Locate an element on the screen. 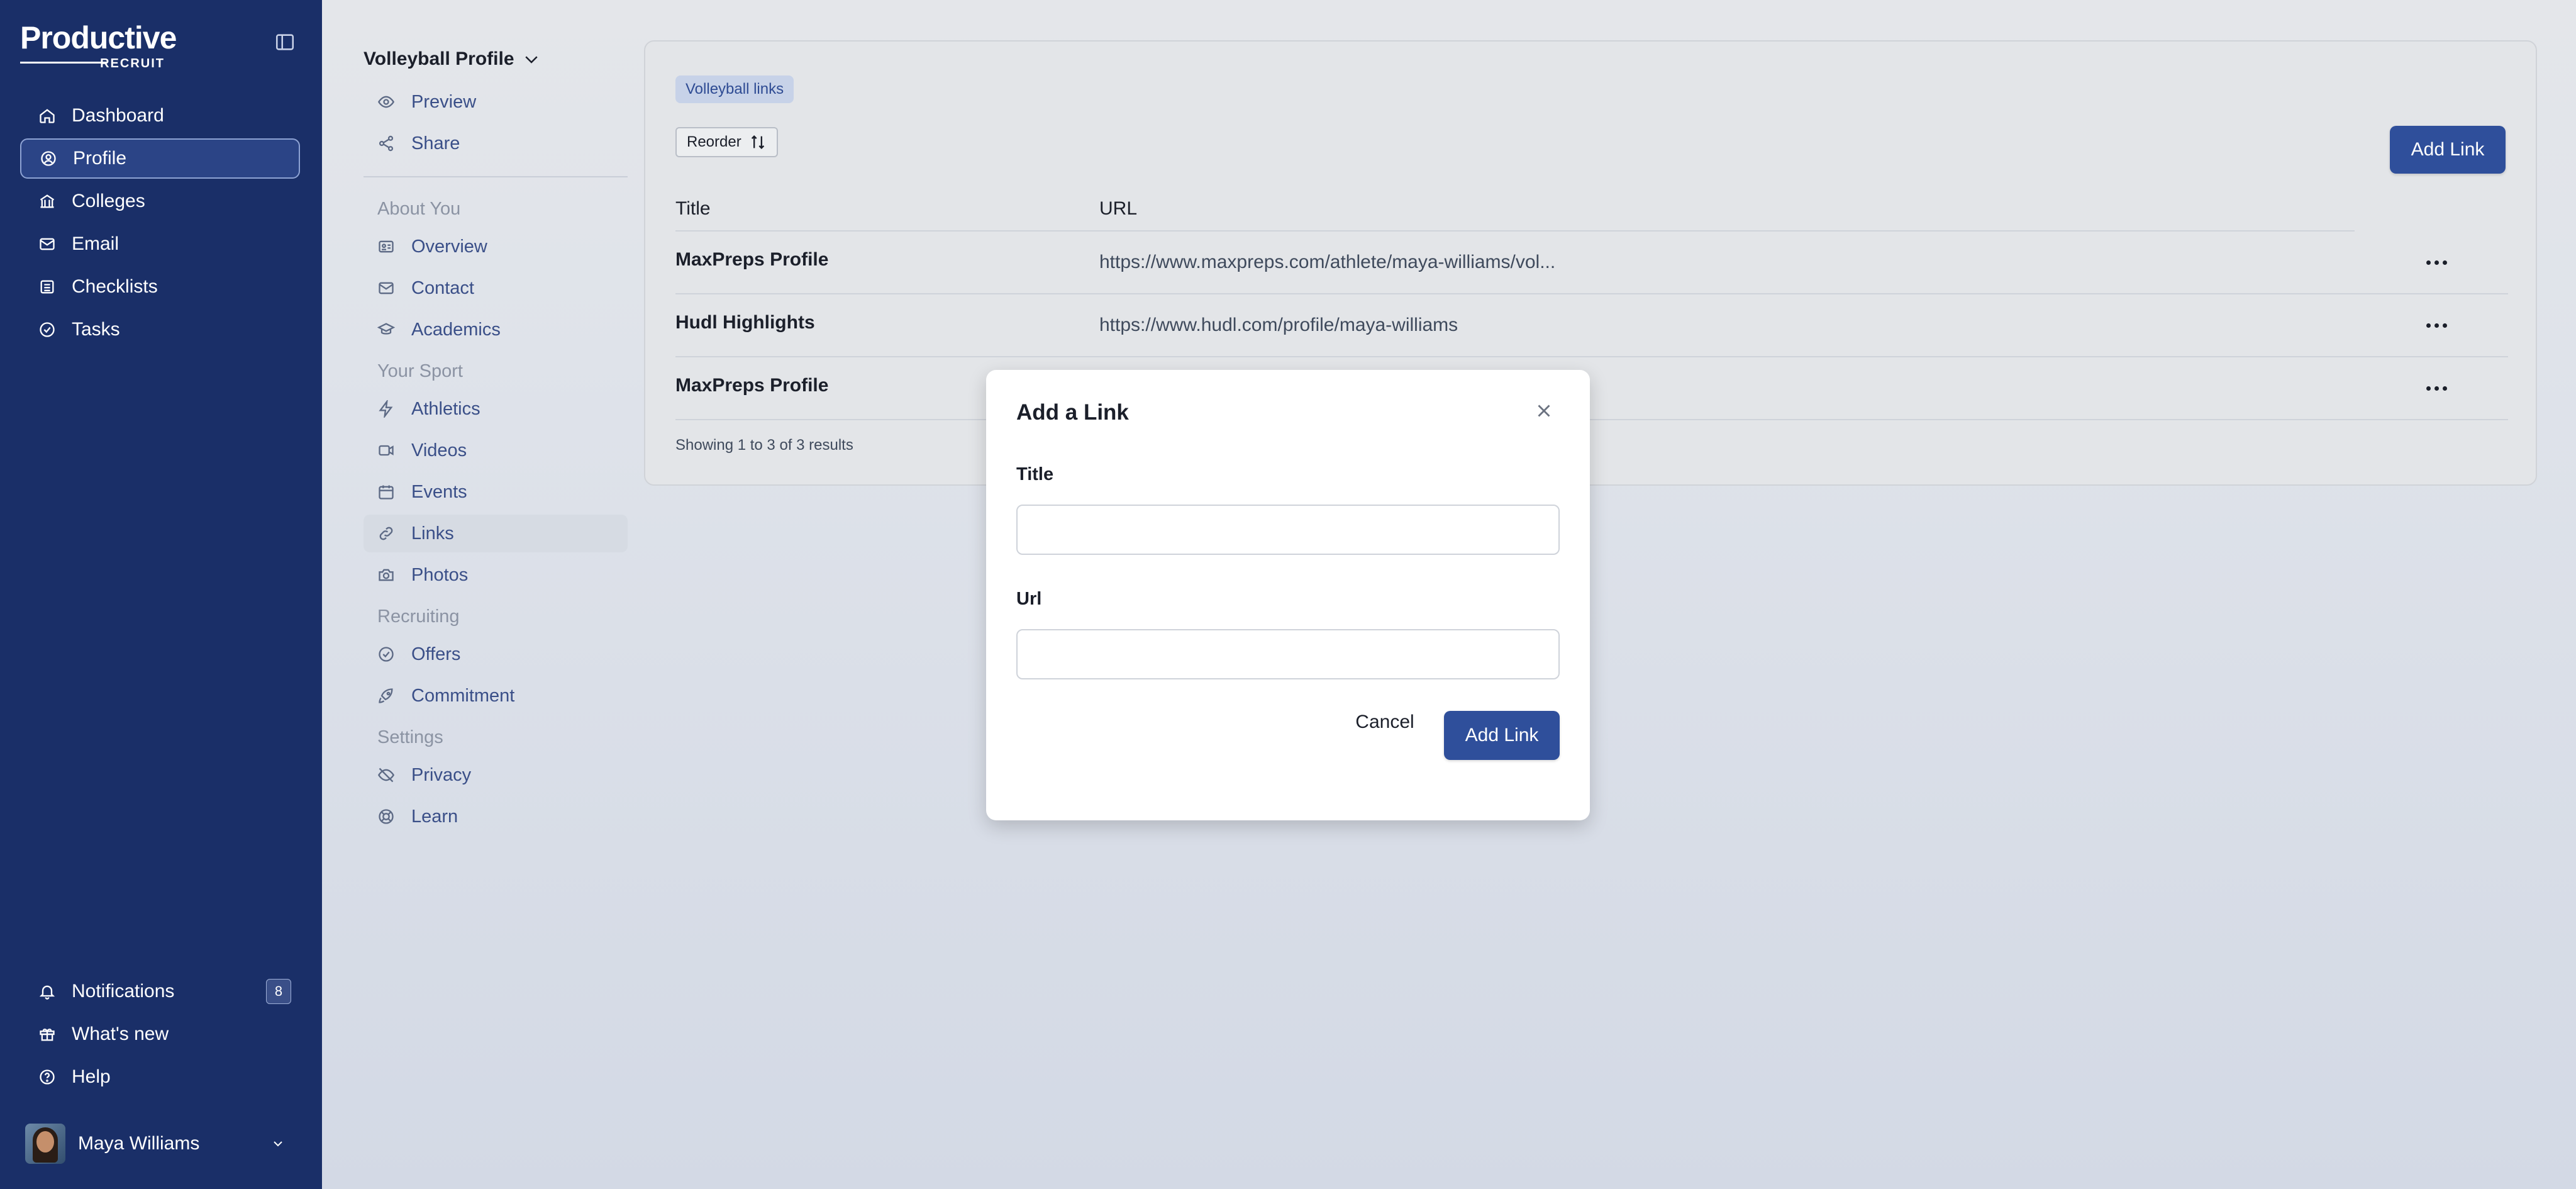 The height and width of the screenshot is (1189, 2576). building-icon is located at coordinates (47, 201).